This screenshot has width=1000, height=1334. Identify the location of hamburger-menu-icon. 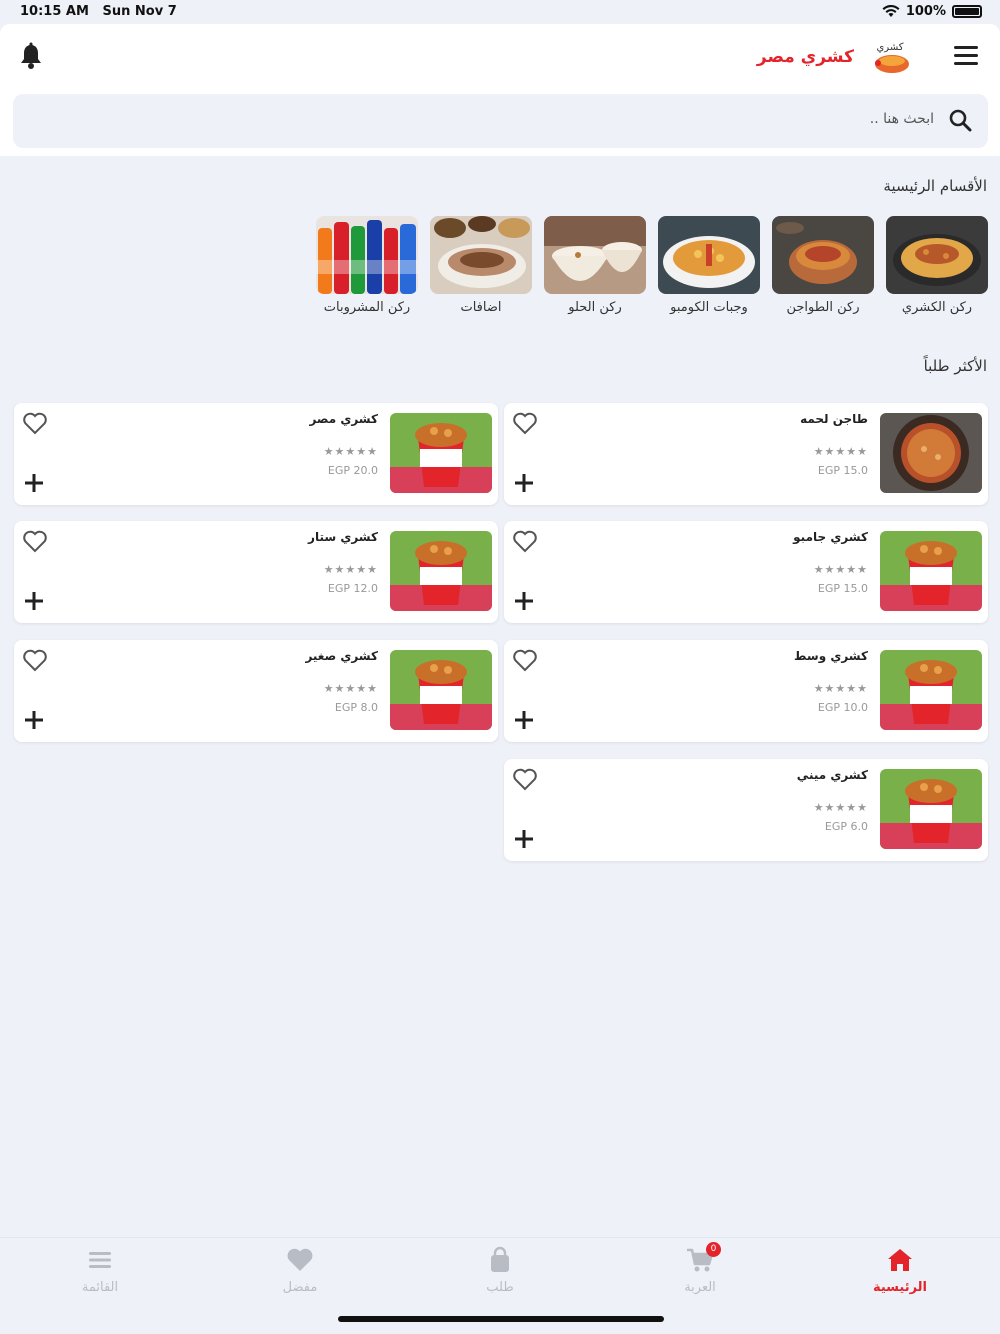
(966, 56).